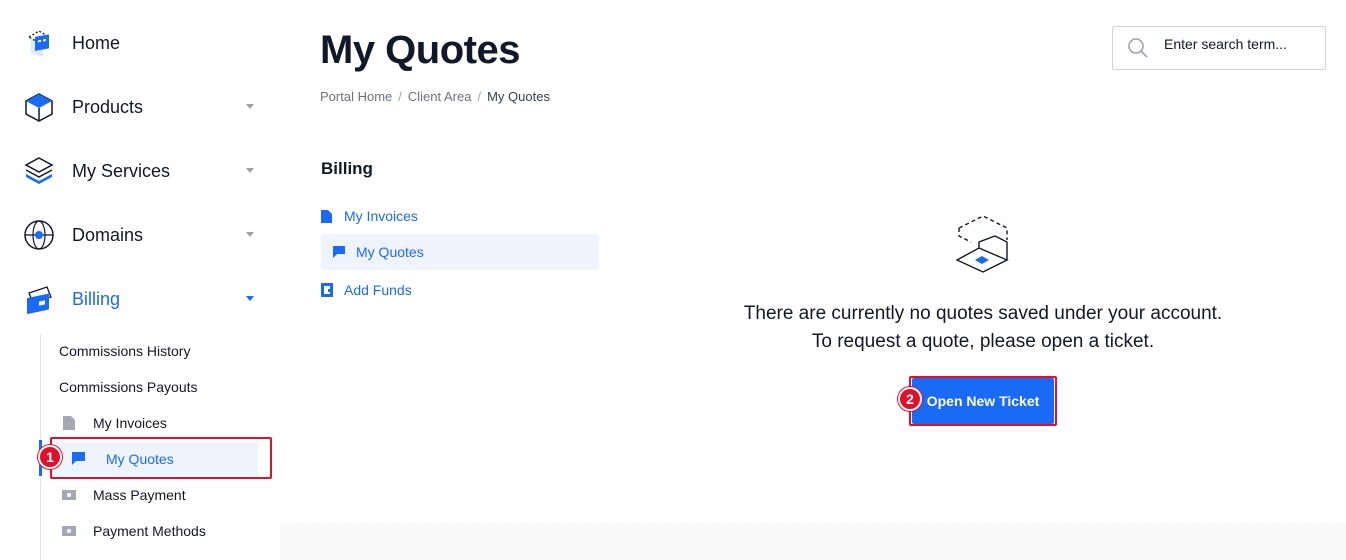 The height and width of the screenshot is (560, 1346). I want to click on submenu-item-mass-payment: Mass Payment, so click(155, 495).